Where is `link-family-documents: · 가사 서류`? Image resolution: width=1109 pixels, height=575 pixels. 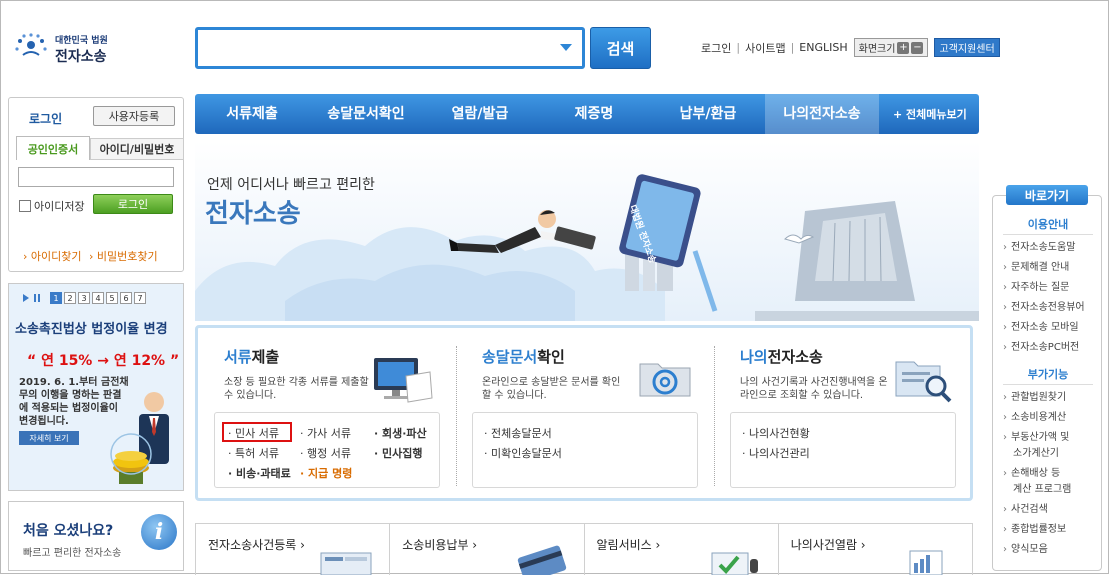
link-family-documents: · 가사 서류 is located at coordinates (325, 433).